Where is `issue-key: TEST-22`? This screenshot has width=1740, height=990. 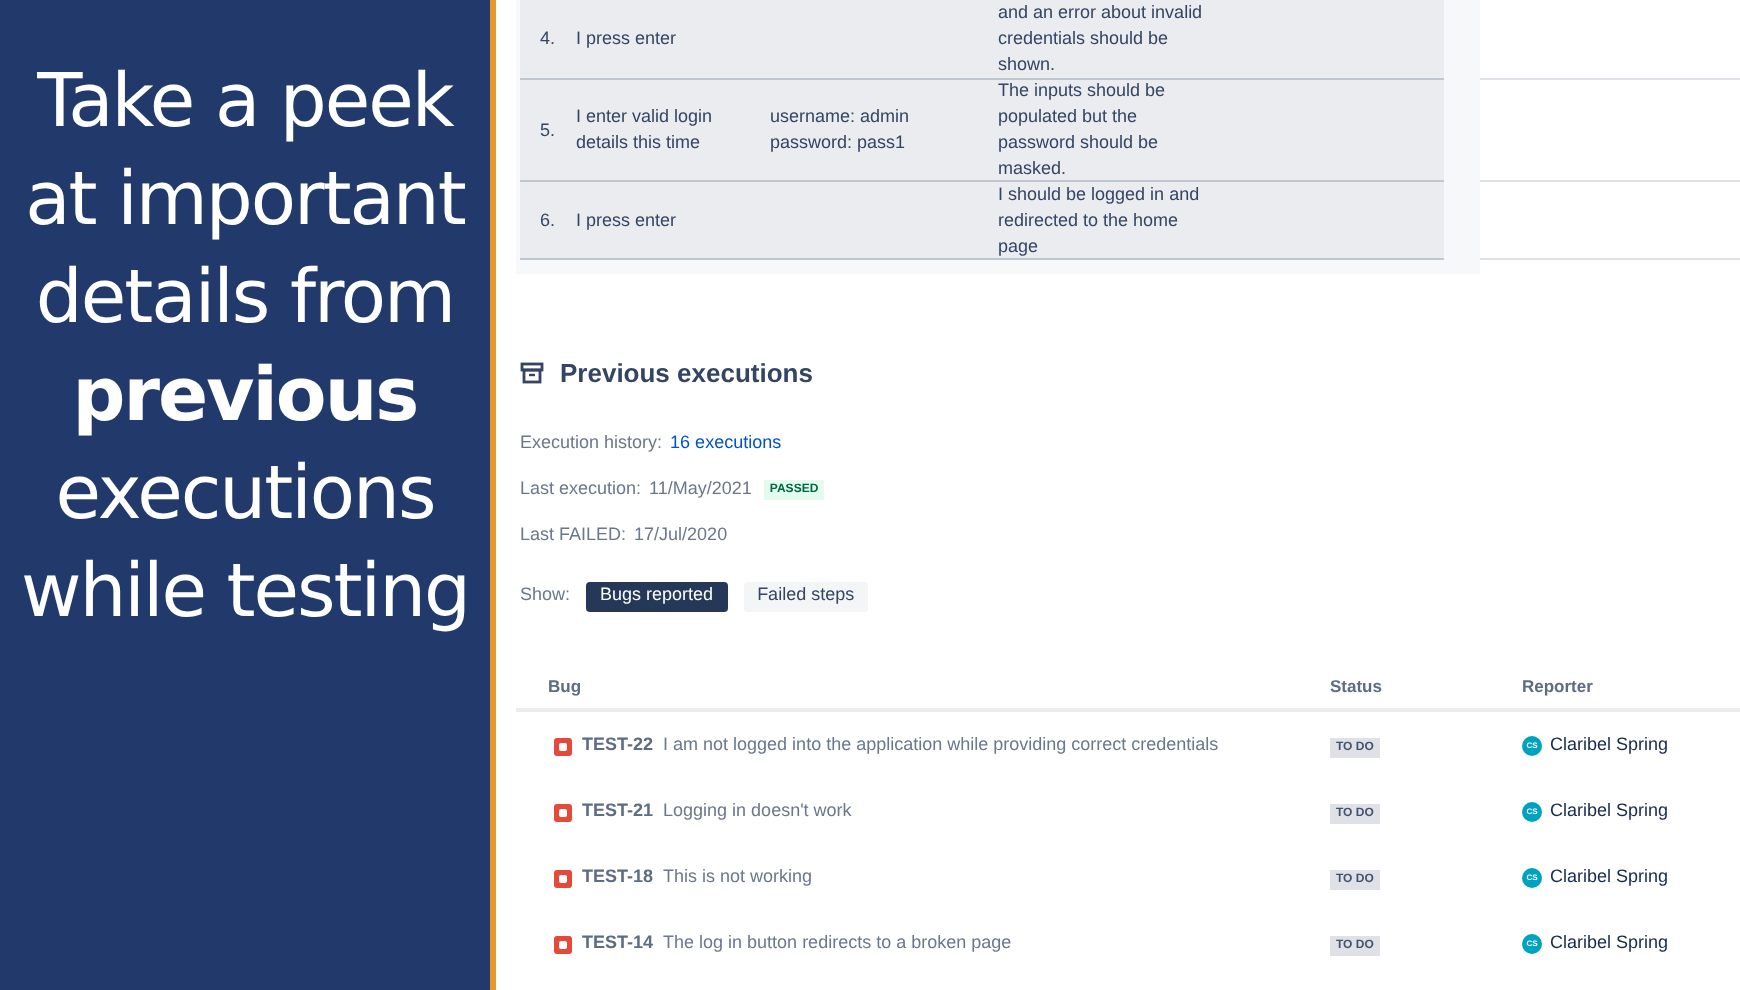 issue-key: TEST-22 is located at coordinates (618, 746).